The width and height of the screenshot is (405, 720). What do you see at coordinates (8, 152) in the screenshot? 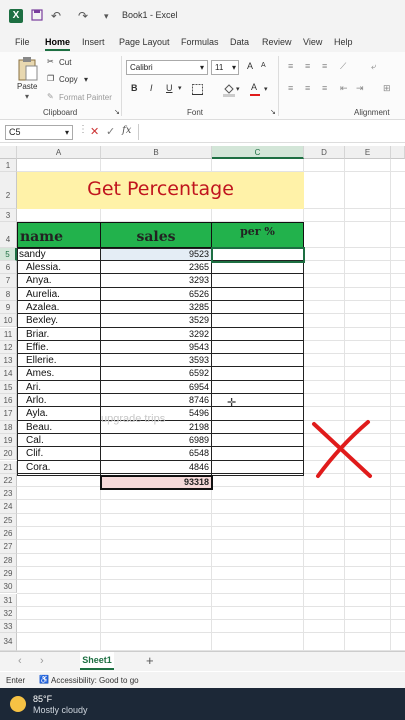
I see `select-all-corner` at bounding box center [8, 152].